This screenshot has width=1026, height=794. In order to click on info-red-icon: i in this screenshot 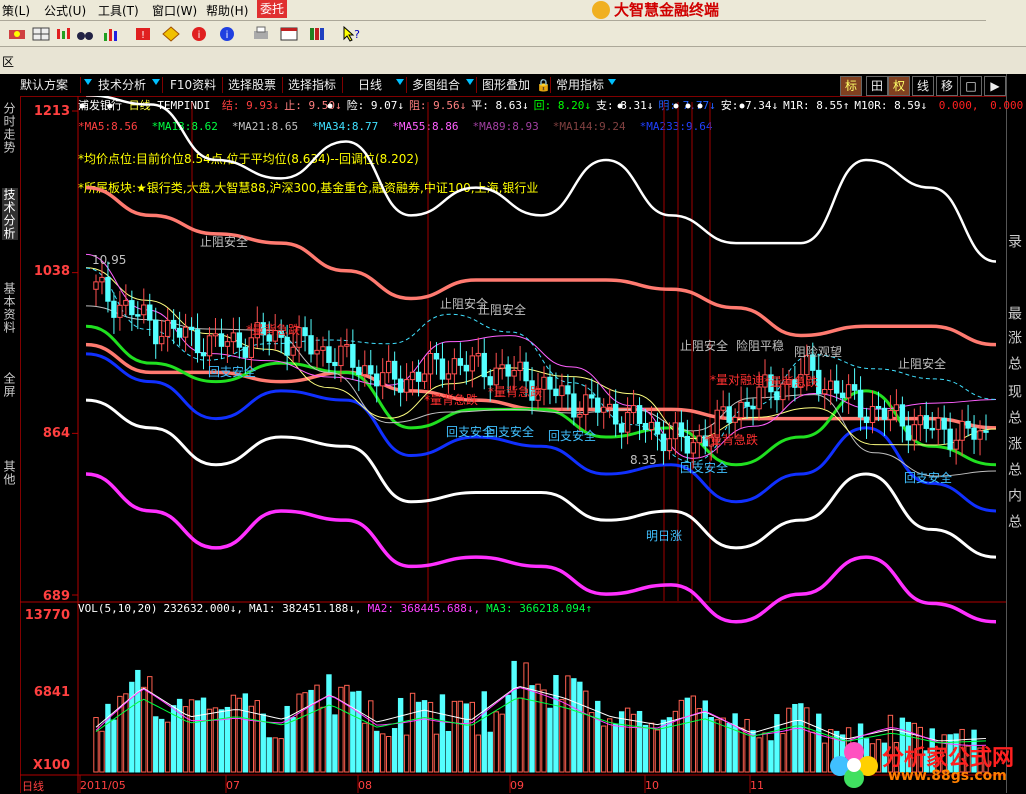, I will do `click(199, 34)`.